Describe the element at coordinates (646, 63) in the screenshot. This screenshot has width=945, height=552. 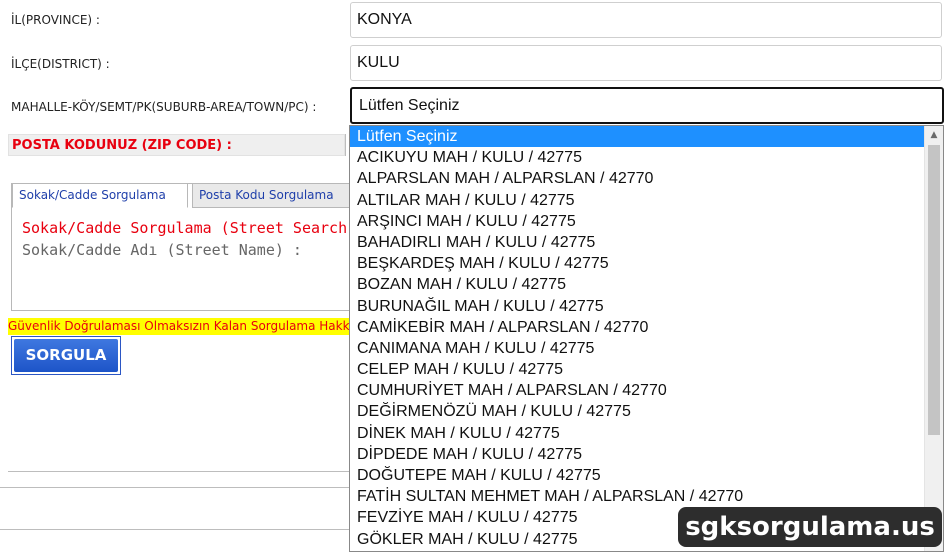
I see `district-select: KULU` at that location.